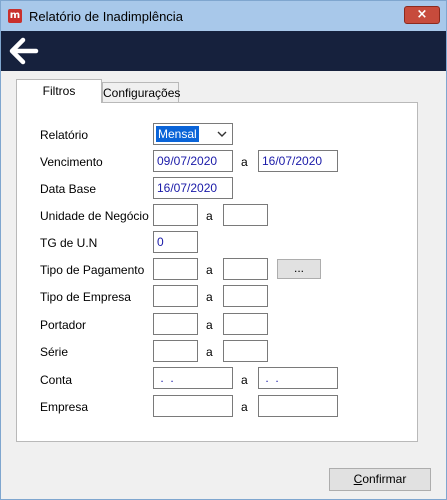 This screenshot has height=500, width=447. I want to click on close-button: ×, so click(422, 15).